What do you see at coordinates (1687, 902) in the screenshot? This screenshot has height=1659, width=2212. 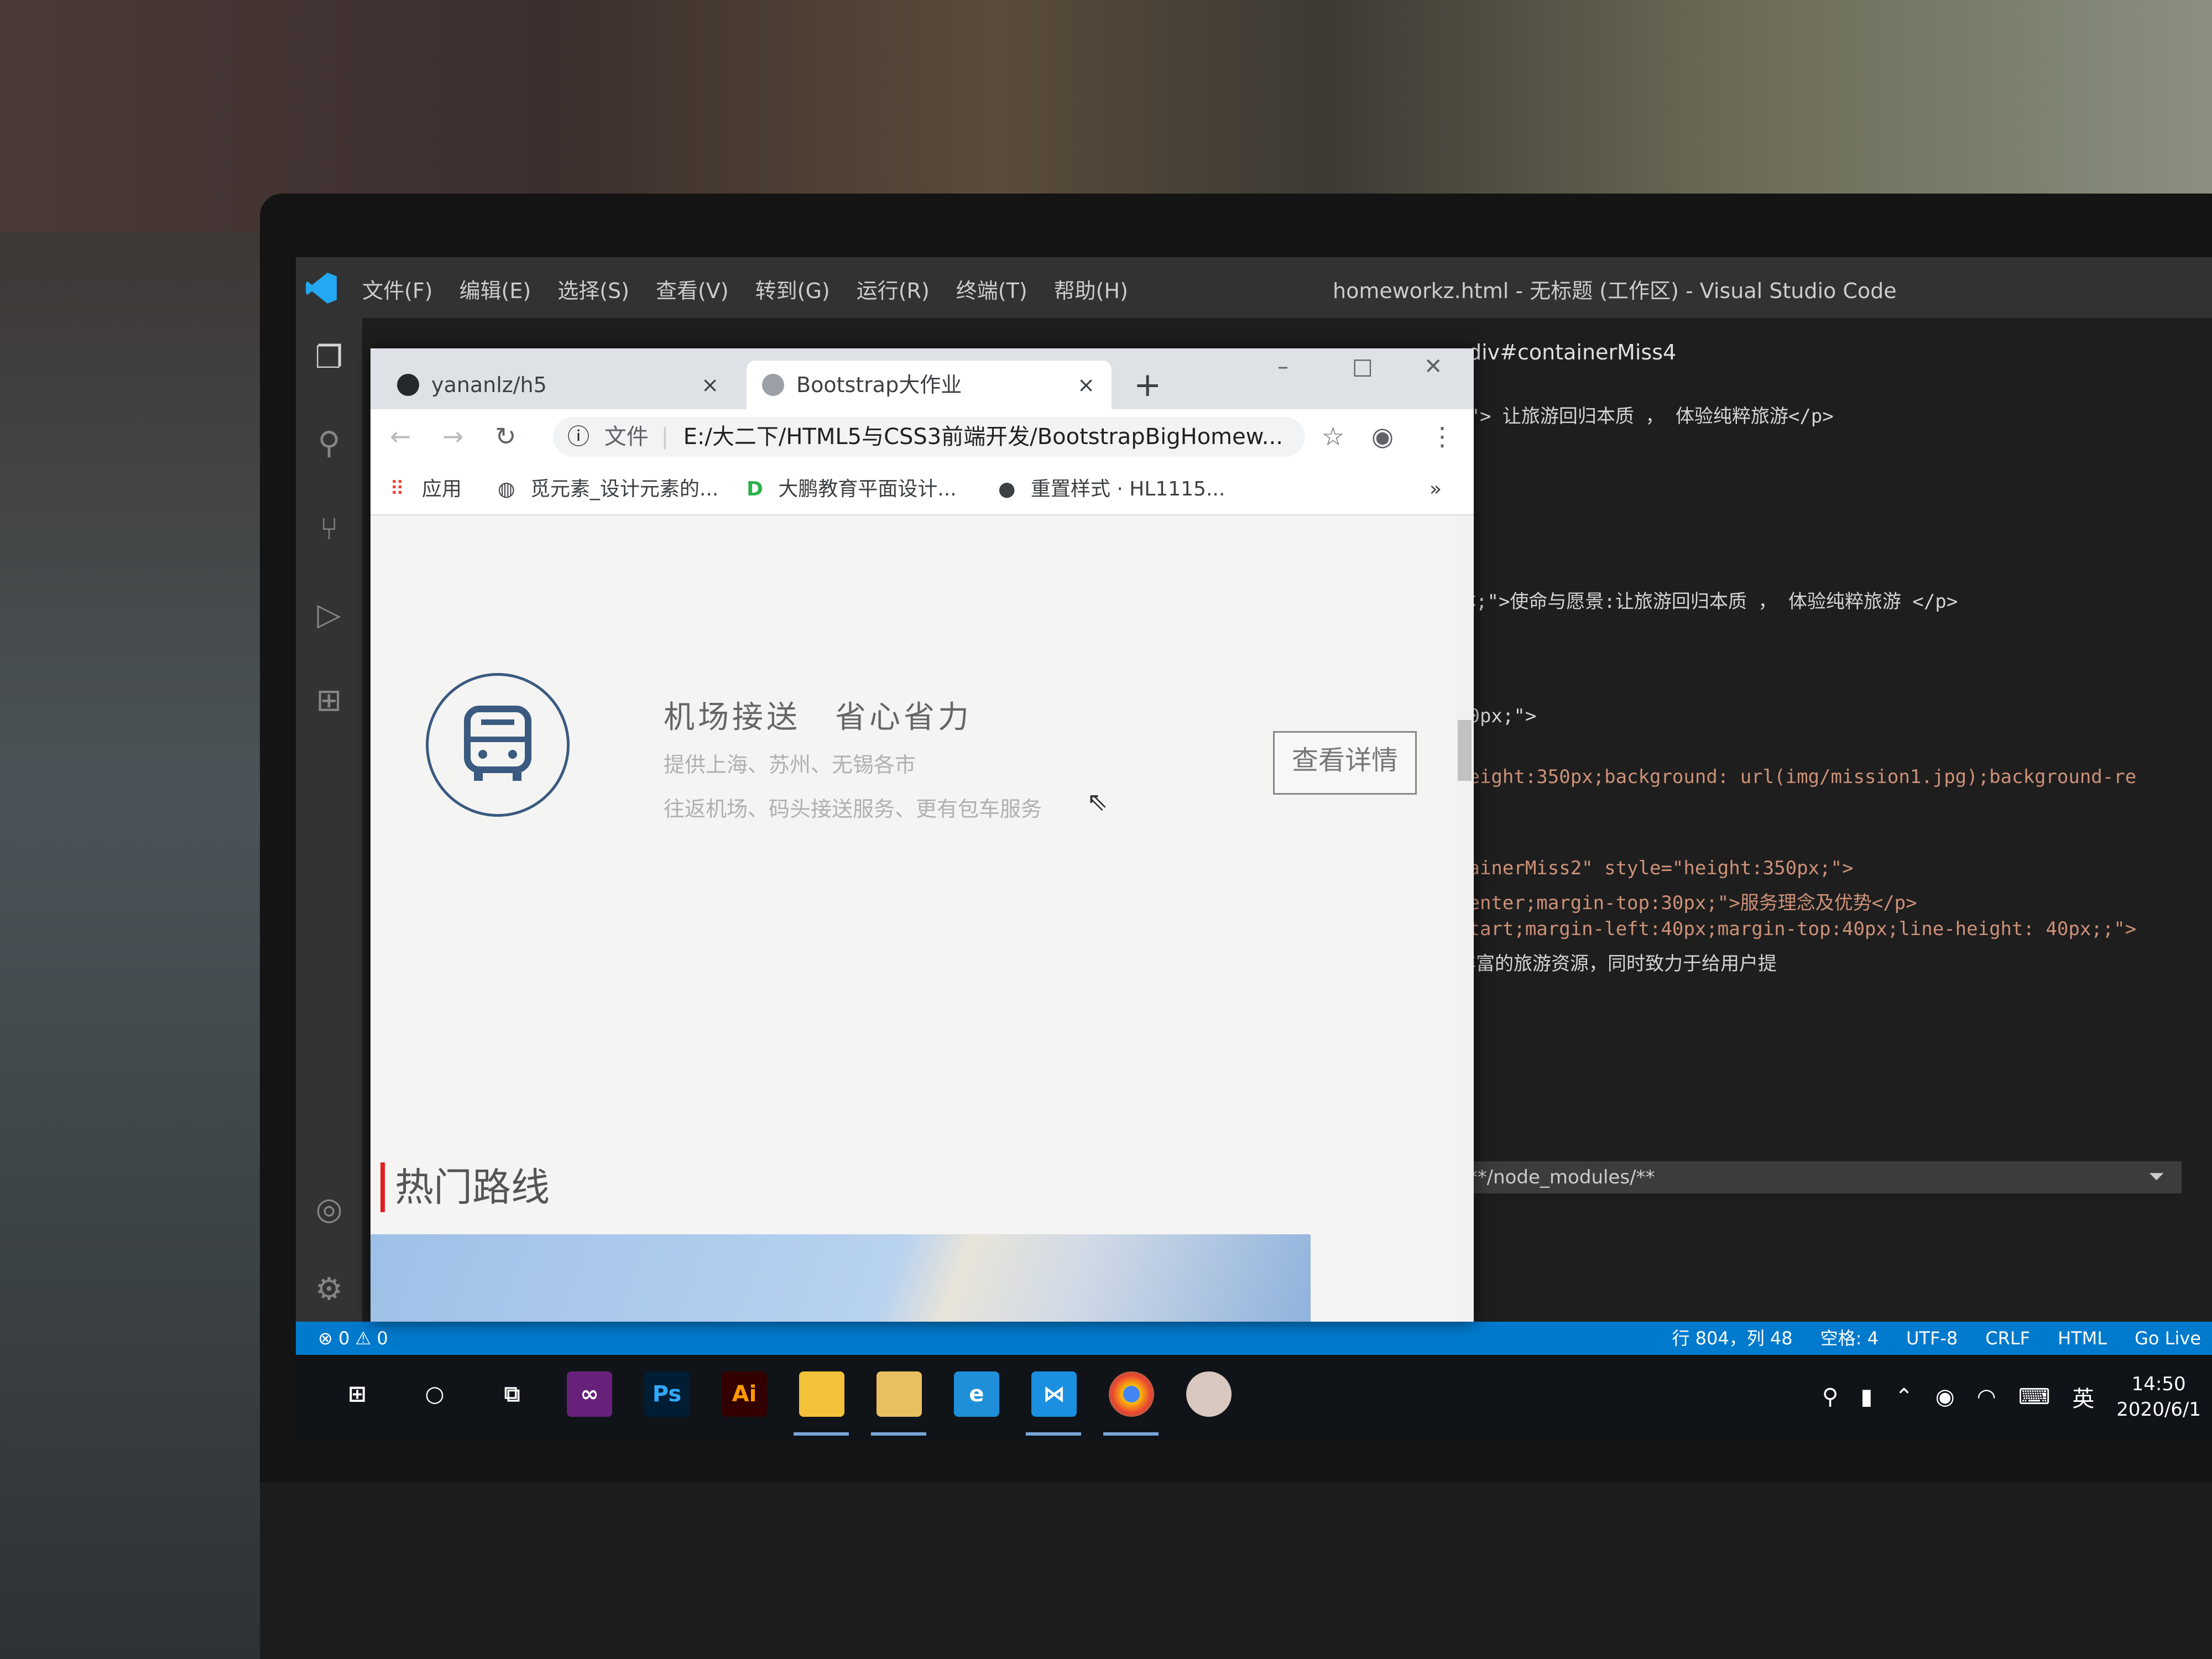 I see `code-line: center;margin-top:30px;">服务理念及优势</p>` at bounding box center [1687, 902].